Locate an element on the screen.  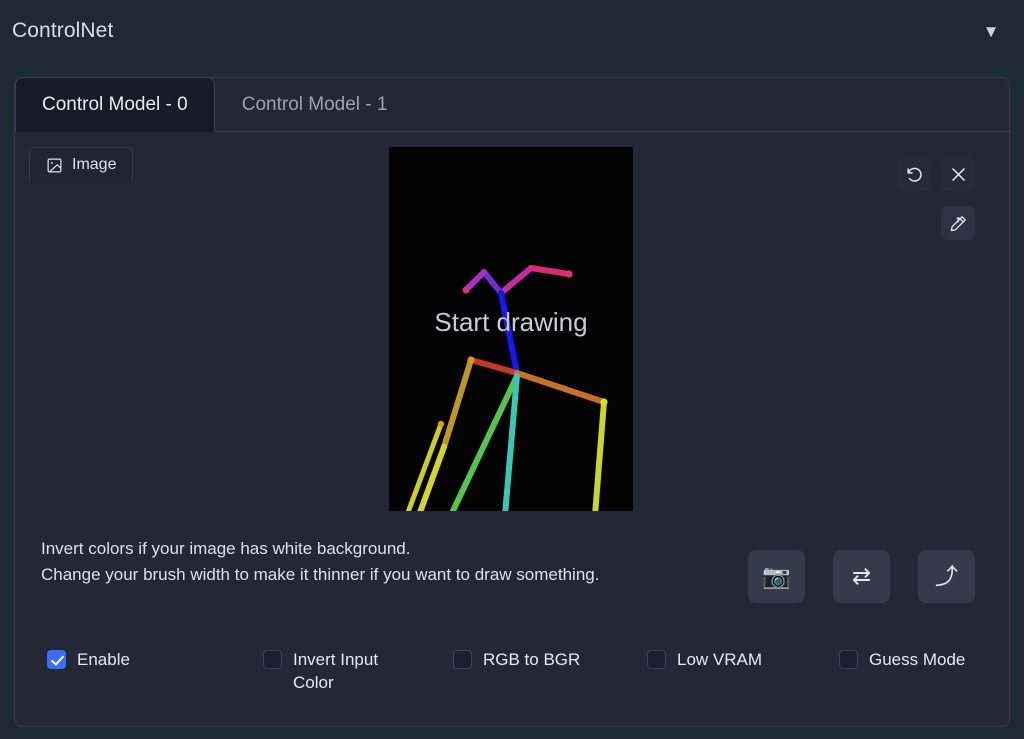
triangle-down-icon: ▼ is located at coordinates (991, 31).